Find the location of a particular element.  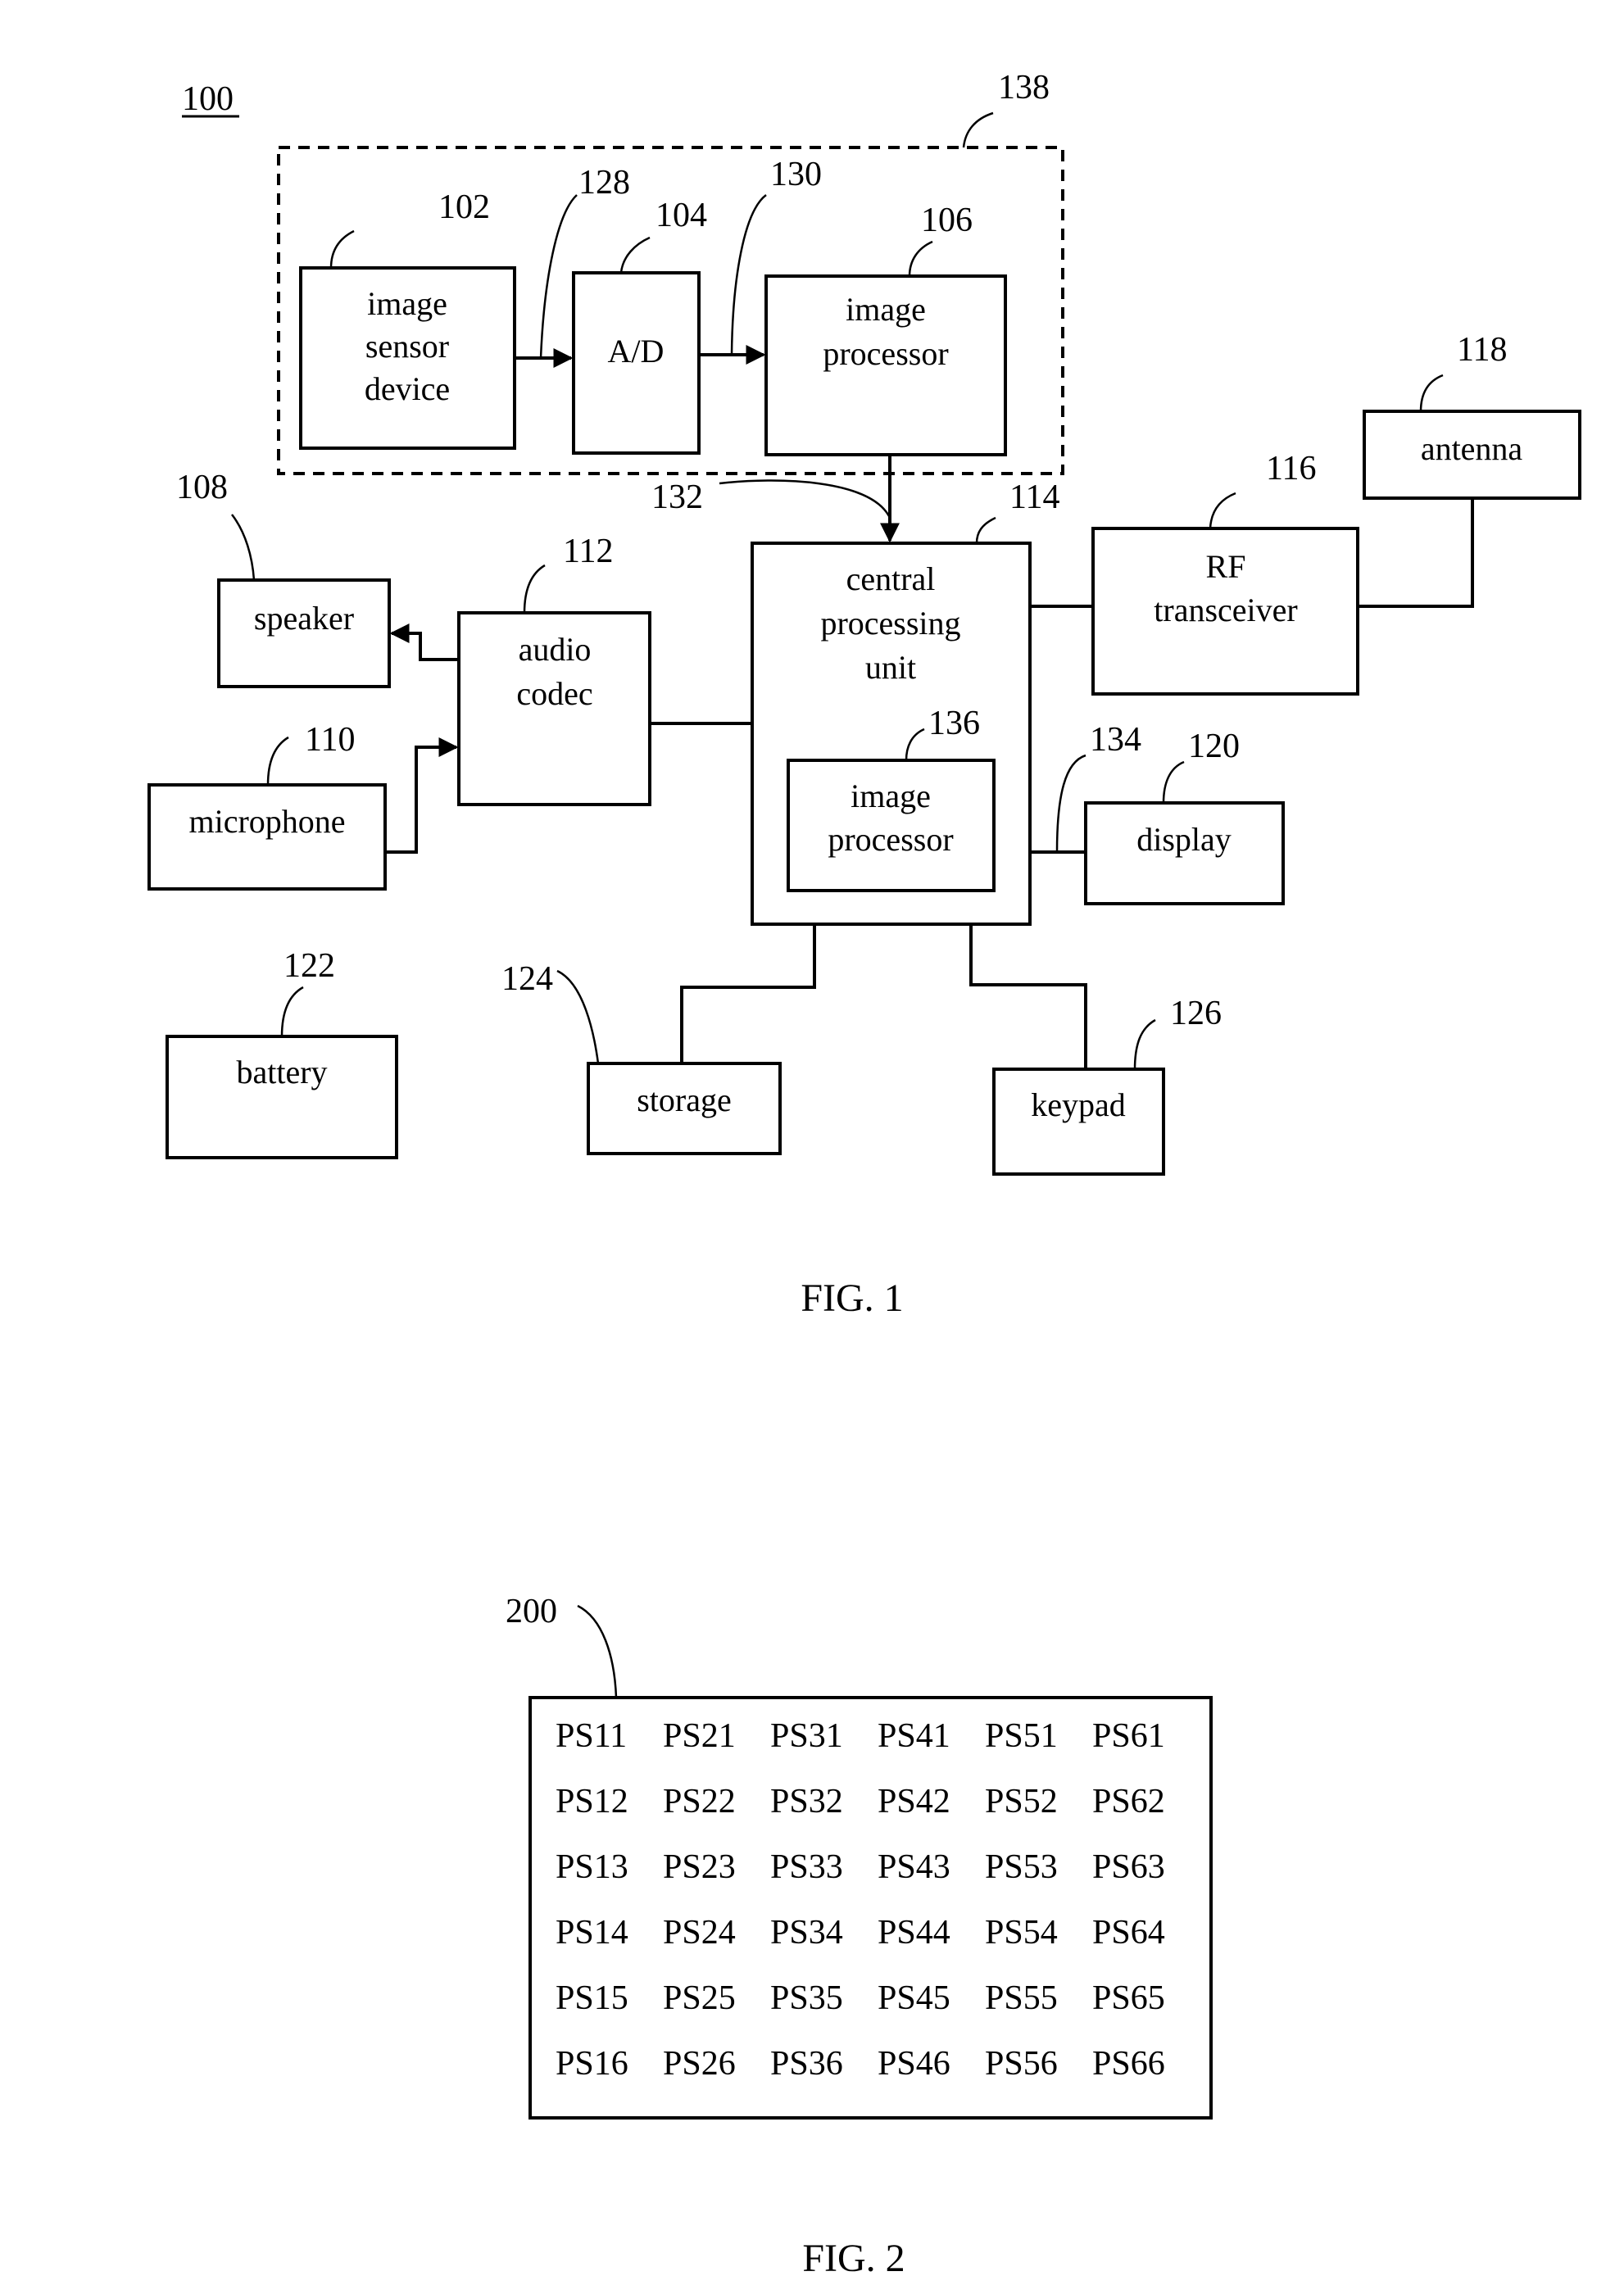

pixel-cell: PS16 is located at coordinates (592, 2064).